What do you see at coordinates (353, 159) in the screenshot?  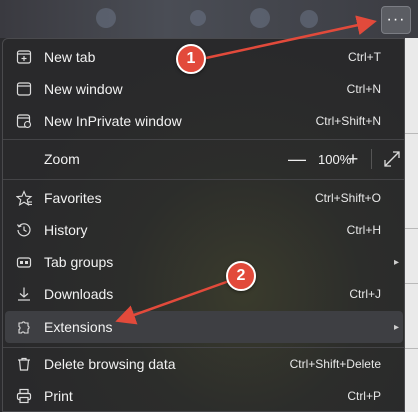 I see `zoom-in-button: +` at bounding box center [353, 159].